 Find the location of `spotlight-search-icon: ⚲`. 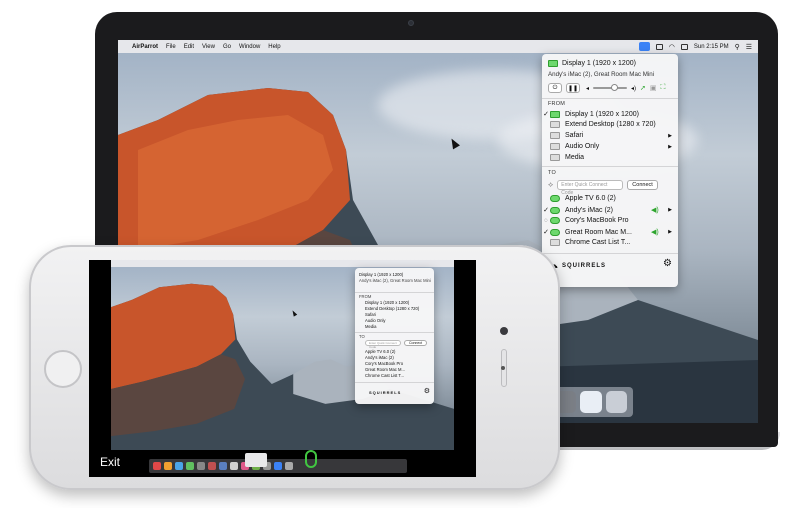

spotlight-search-icon: ⚲ is located at coordinates (737, 47).